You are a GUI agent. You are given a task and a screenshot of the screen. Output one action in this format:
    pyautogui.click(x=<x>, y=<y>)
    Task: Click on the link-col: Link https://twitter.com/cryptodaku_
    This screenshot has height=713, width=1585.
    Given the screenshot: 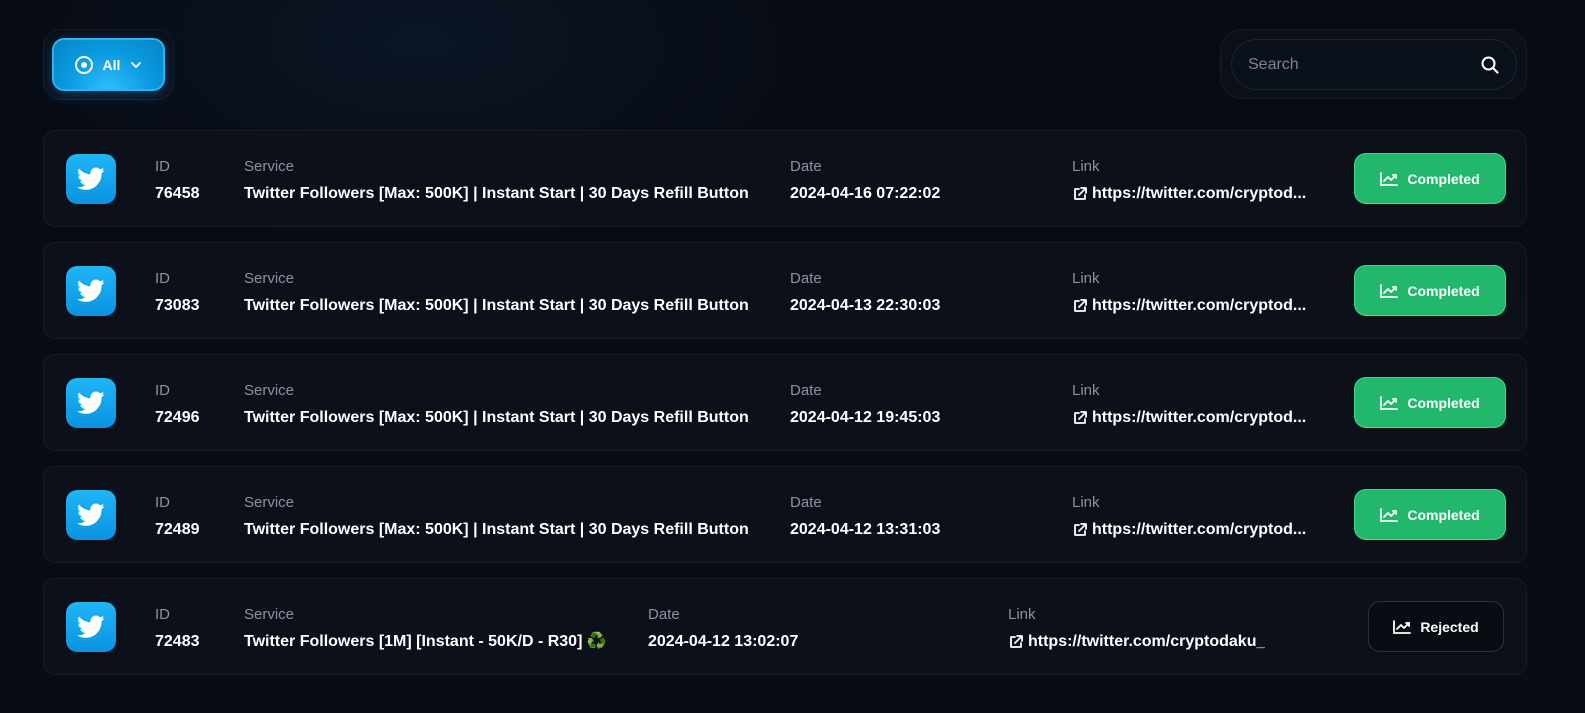 What is the action you would take?
    pyautogui.click(x=1158, y=629)
    